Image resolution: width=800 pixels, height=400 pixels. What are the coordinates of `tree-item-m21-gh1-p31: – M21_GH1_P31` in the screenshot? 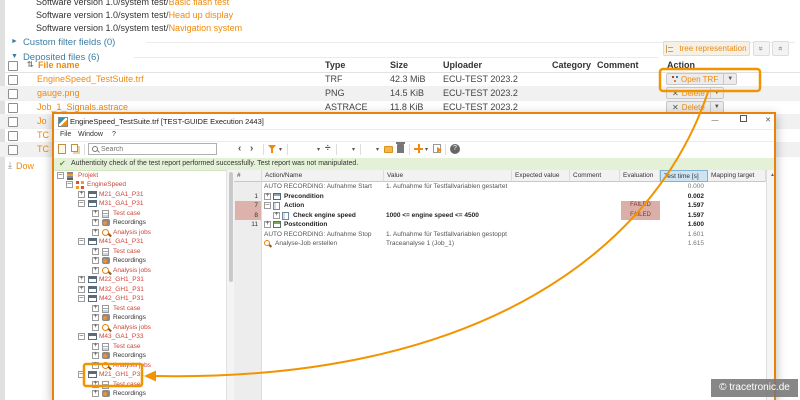 It's located at (139, 375).